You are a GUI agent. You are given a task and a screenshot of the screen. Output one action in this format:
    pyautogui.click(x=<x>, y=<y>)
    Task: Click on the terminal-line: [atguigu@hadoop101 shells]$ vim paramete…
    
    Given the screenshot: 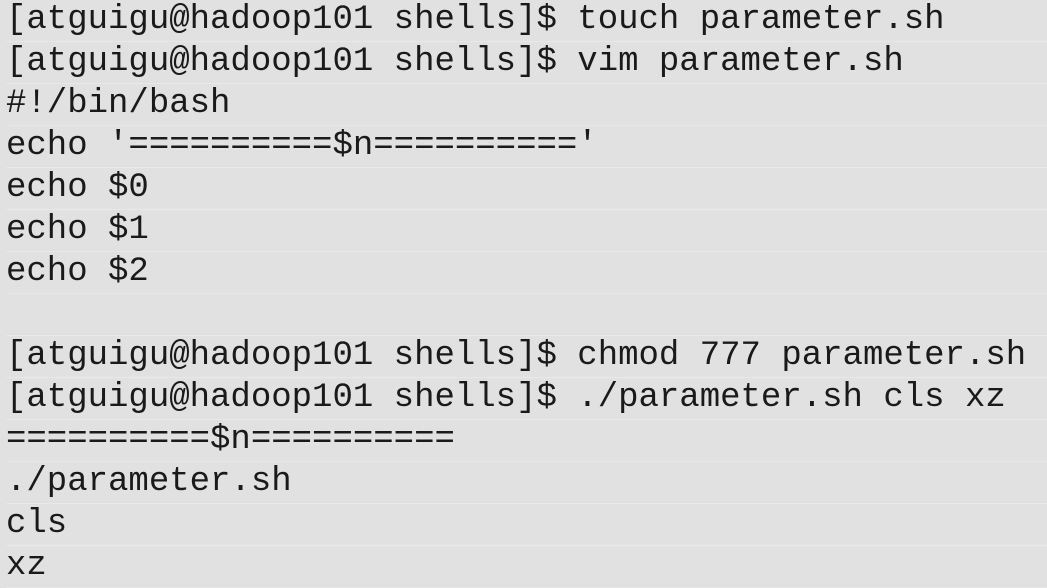 What is the action you would take?
    pyautogui.click(x=526, y=63)
    